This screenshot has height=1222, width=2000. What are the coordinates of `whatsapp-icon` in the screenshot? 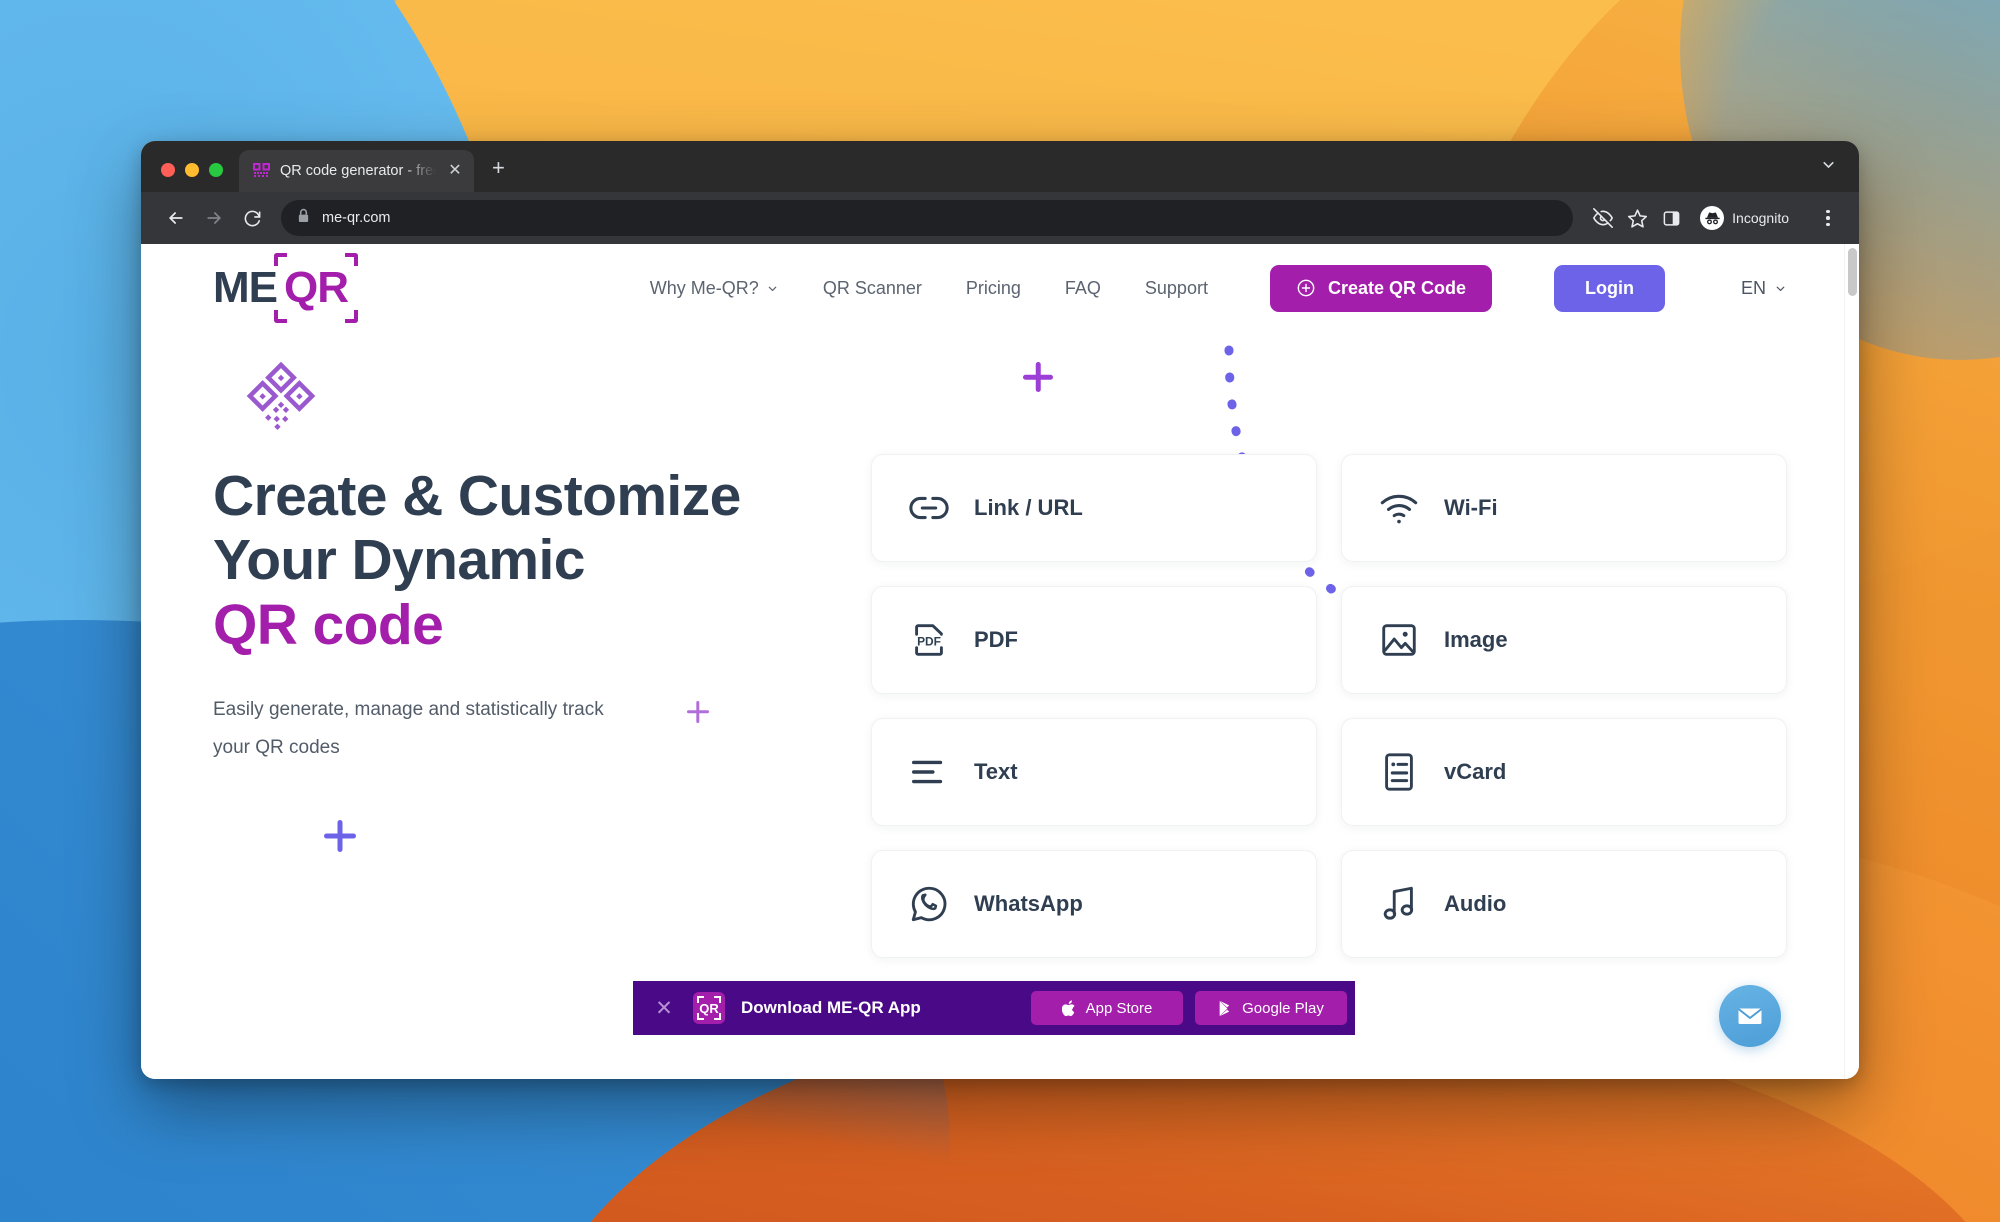 It's located at (929, 904).